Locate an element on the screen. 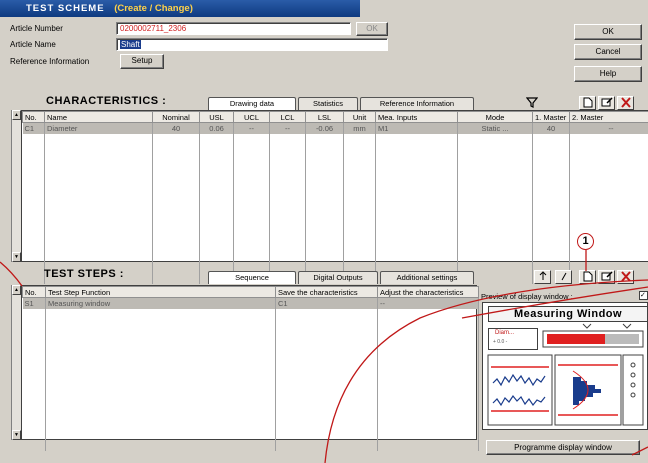  tab-reference-information: Reference Information is located at coordinates (417, 103).